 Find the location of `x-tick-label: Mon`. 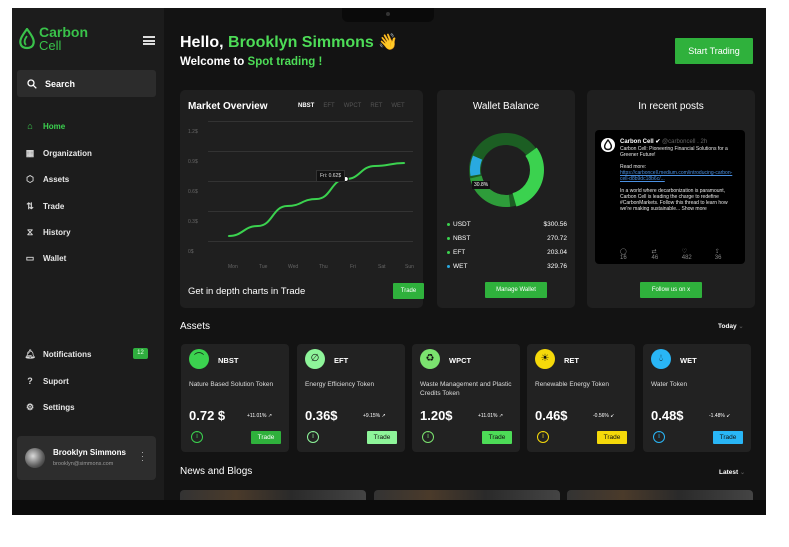

x-tick-label: Mon is located at coordinates (233, 267).